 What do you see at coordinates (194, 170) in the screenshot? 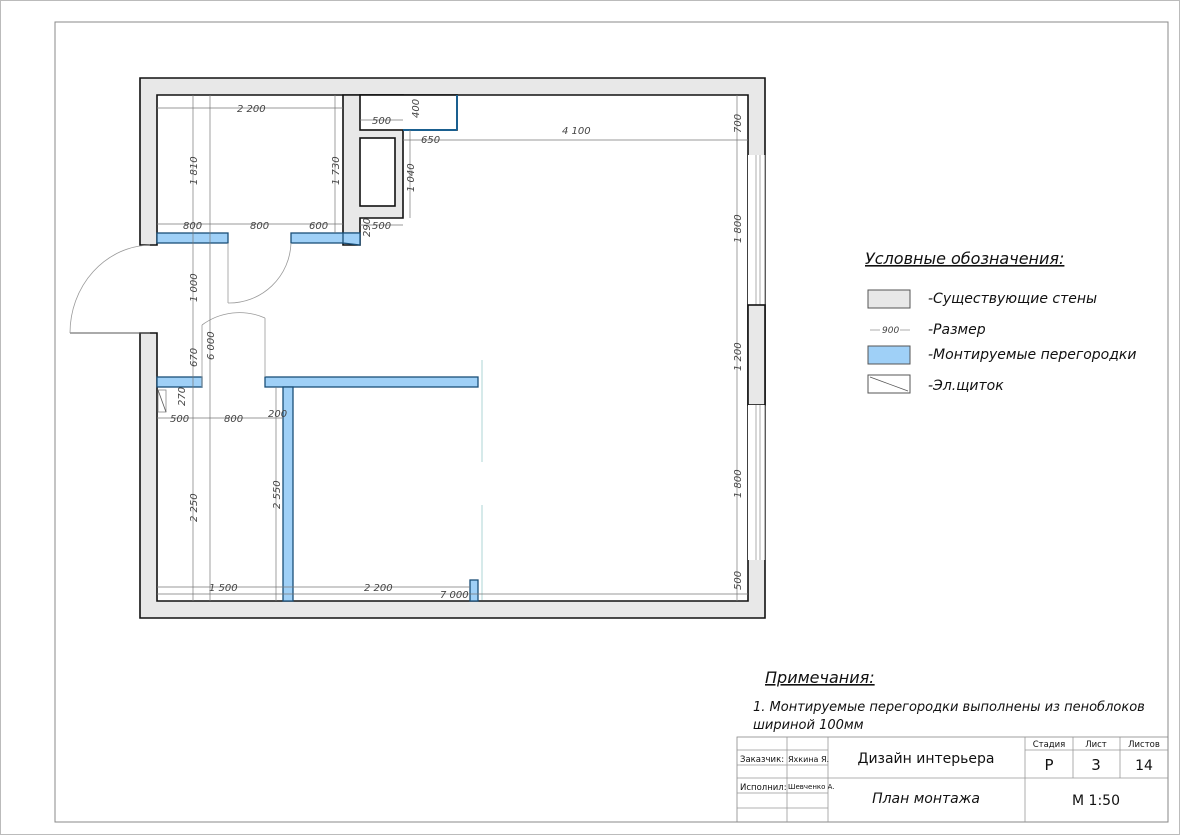
I see `dim-label: 1 810` at bounding box center [194, 170].